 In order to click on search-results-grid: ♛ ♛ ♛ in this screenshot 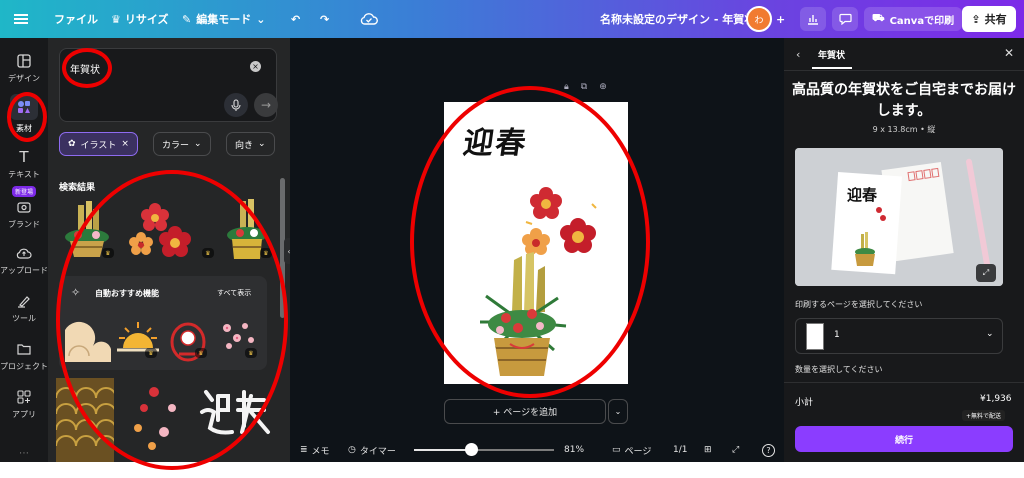, I will do `click(167, 232)`.